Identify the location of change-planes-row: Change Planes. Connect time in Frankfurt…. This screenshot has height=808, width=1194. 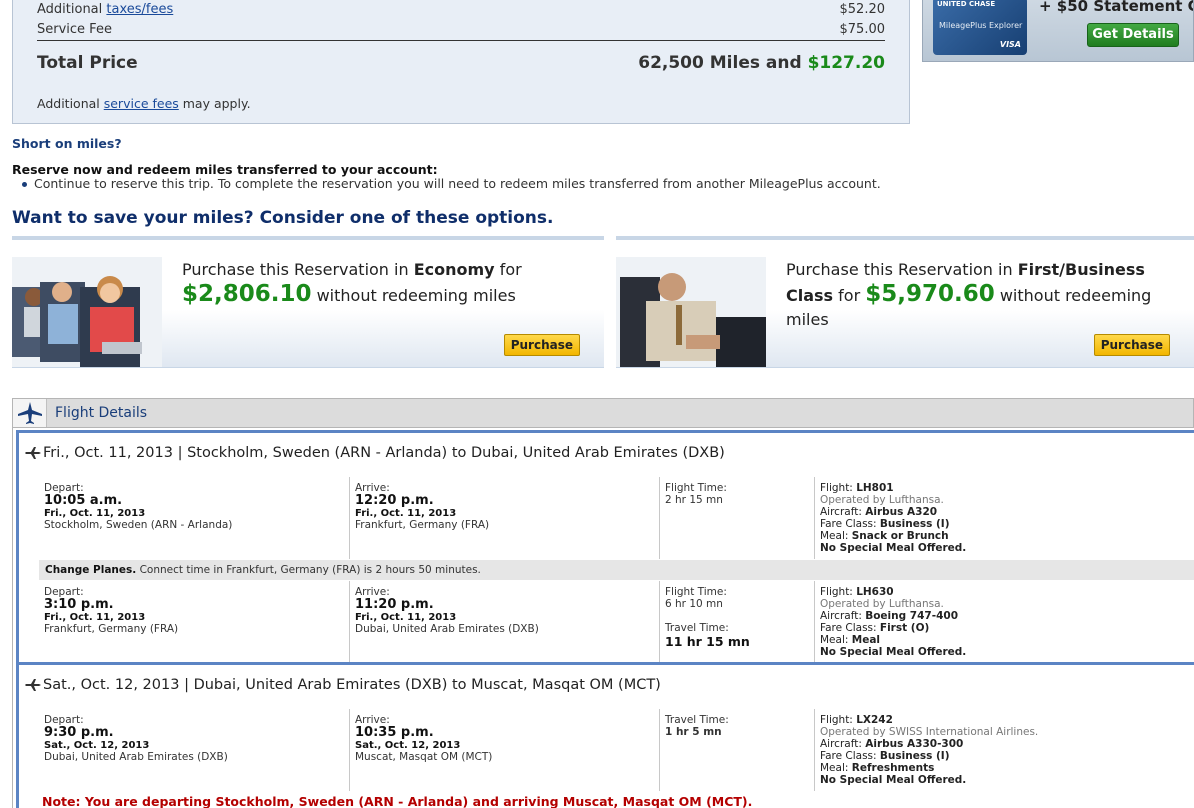
(616, 570).